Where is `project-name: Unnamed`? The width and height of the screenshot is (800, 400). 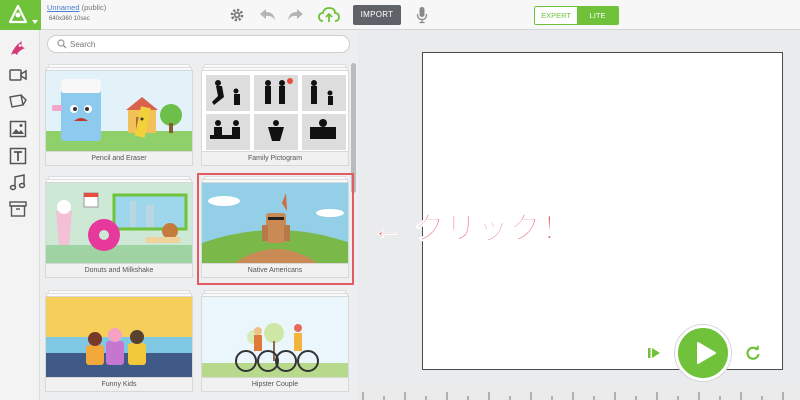
project-name: Unnamed is located at coordinates (63, 7).